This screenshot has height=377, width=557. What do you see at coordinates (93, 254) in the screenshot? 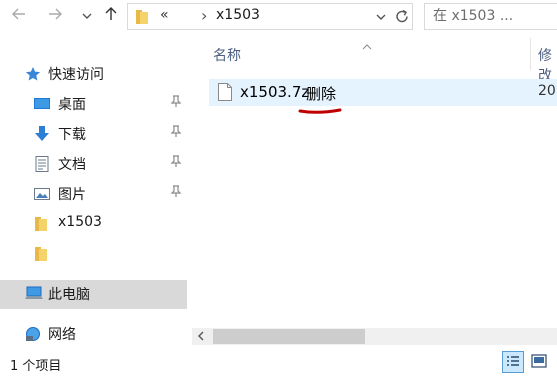
I see `sidebar-item-folder` at bounding box center [93, 254].